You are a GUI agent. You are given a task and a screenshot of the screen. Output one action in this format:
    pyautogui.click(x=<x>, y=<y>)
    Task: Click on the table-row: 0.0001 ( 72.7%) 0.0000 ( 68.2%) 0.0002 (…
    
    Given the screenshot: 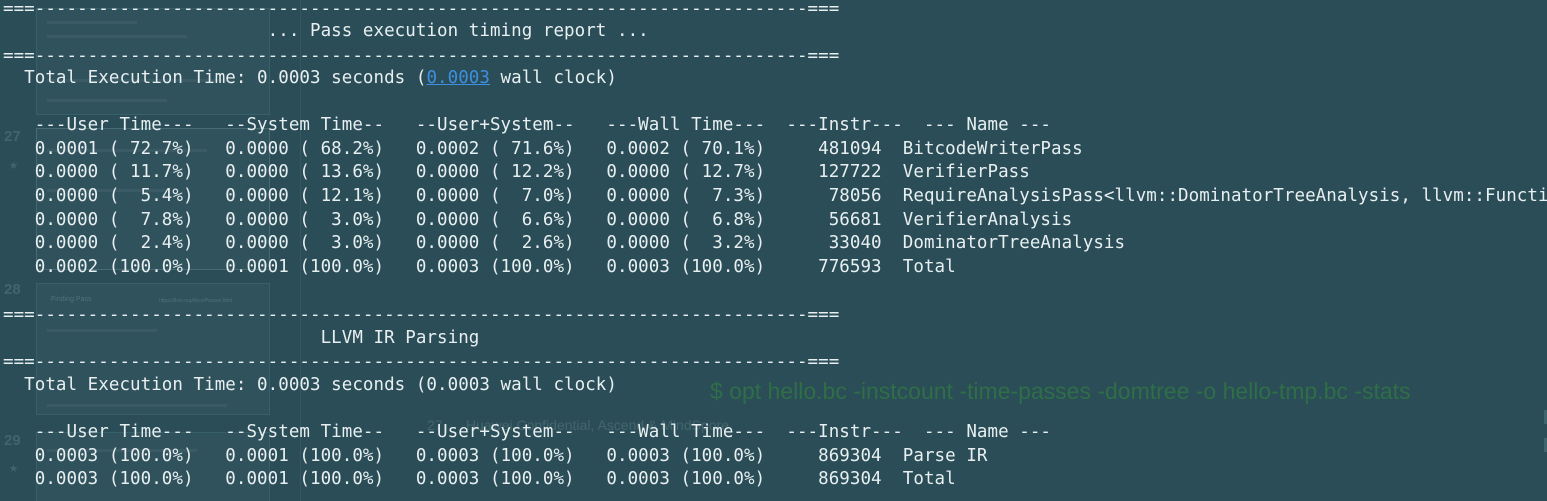 What is the action you would take?
    pyautogui.click(x=543, y=149)
    